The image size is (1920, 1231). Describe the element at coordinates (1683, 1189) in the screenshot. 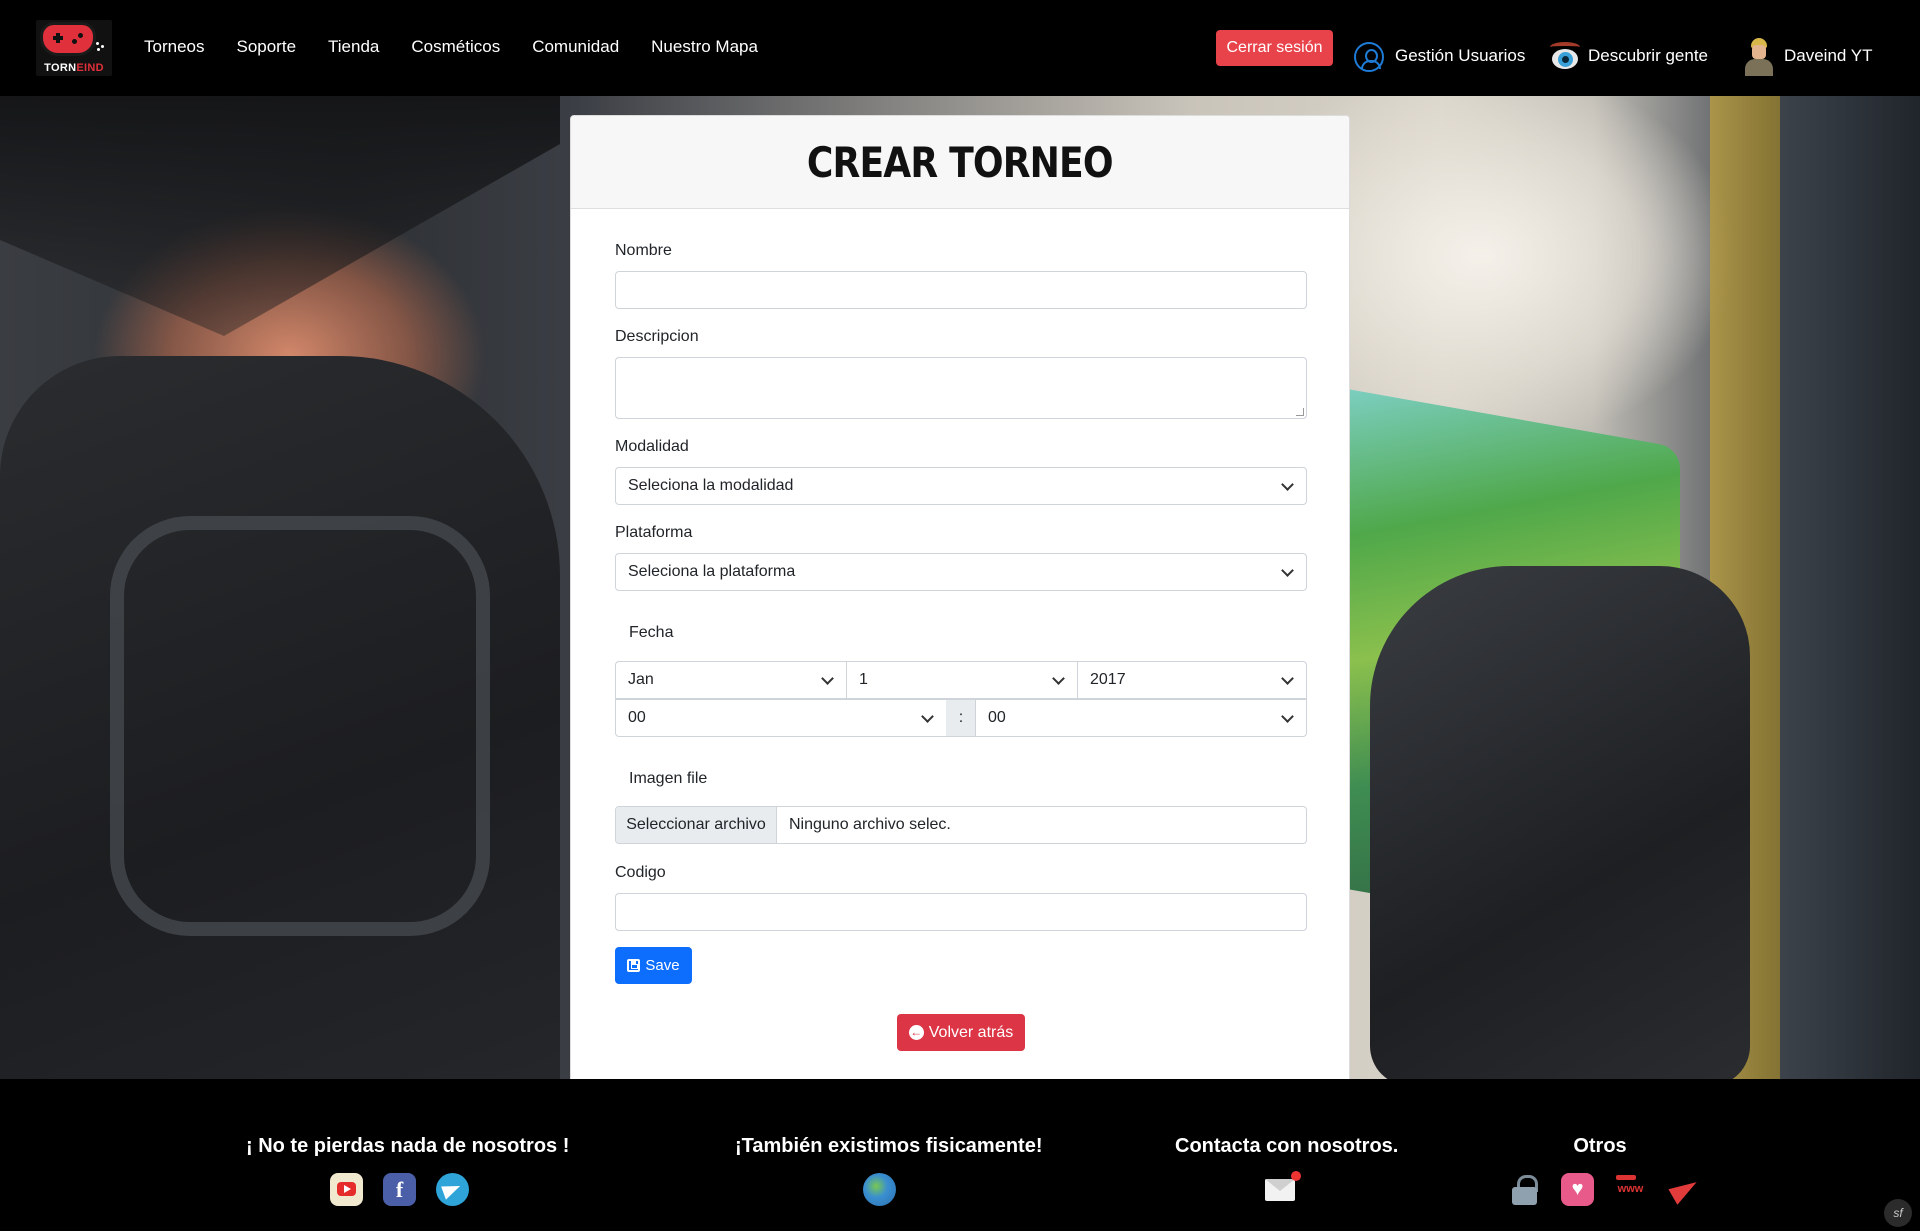

I see `send-icon` at that location.